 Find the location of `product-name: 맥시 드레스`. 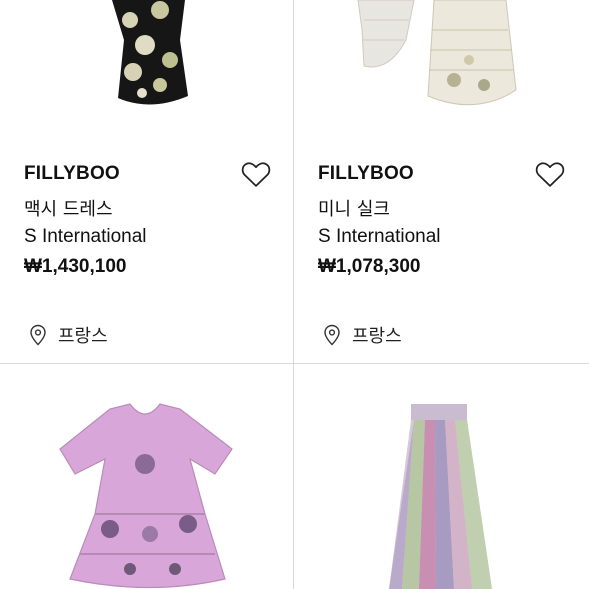

product-name: 맥시 드레스 is located at coordinates (68, 209).